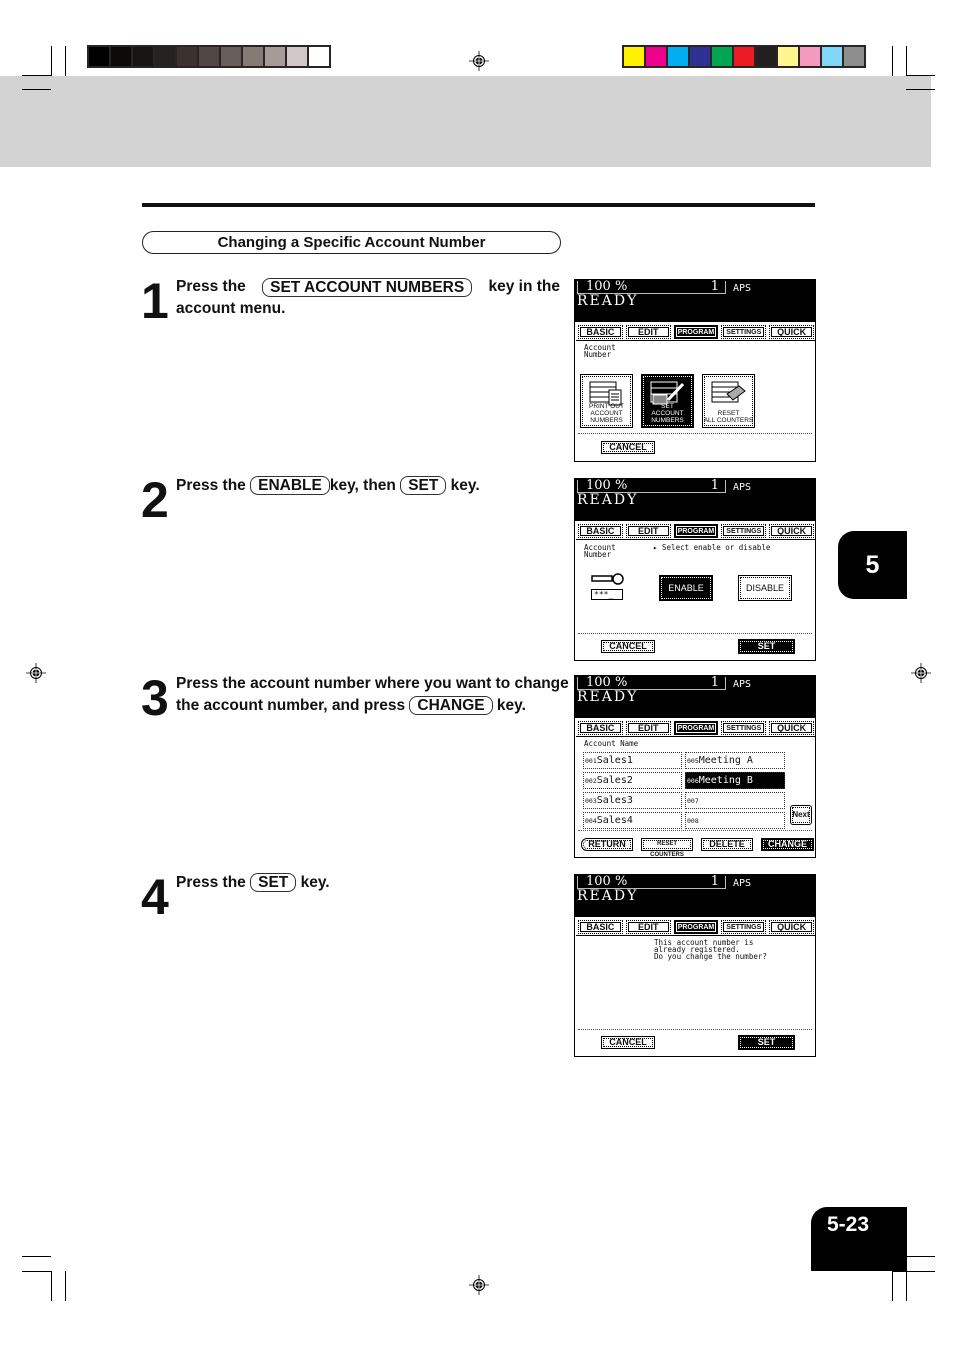 Image resolution: width=954 pixels, height=1351 pixels. Describe the element at coordinates (728, 401) in the screenshot. I see `reset-all-counters-button: RESET ALL COUNTERS` at that location.